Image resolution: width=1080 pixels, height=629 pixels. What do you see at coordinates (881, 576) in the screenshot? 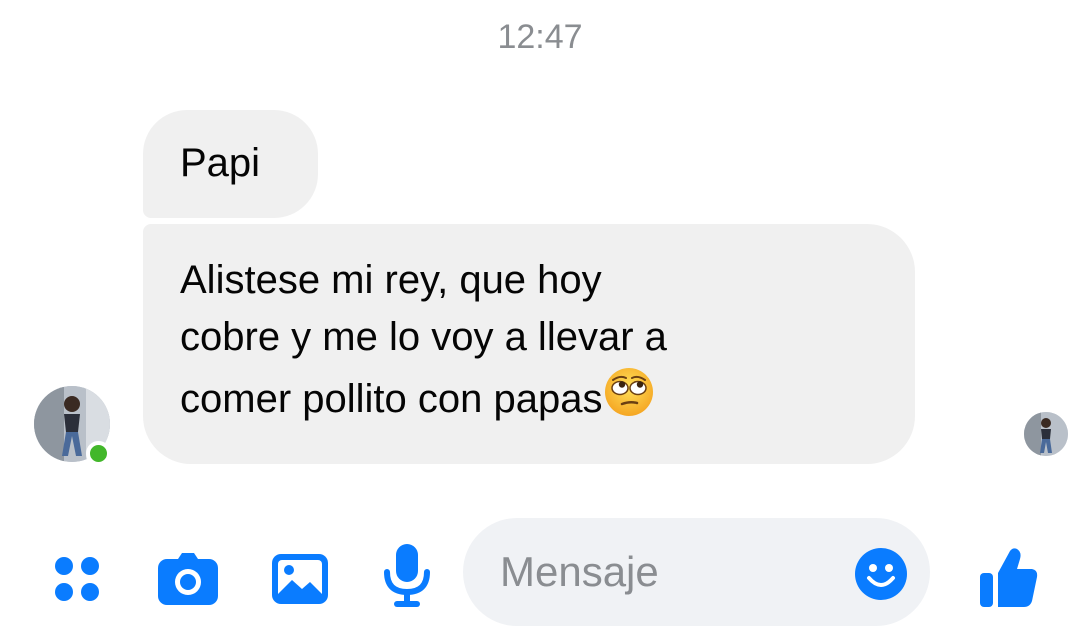
I see `emoji-icon` at bounding box center [881, 576].